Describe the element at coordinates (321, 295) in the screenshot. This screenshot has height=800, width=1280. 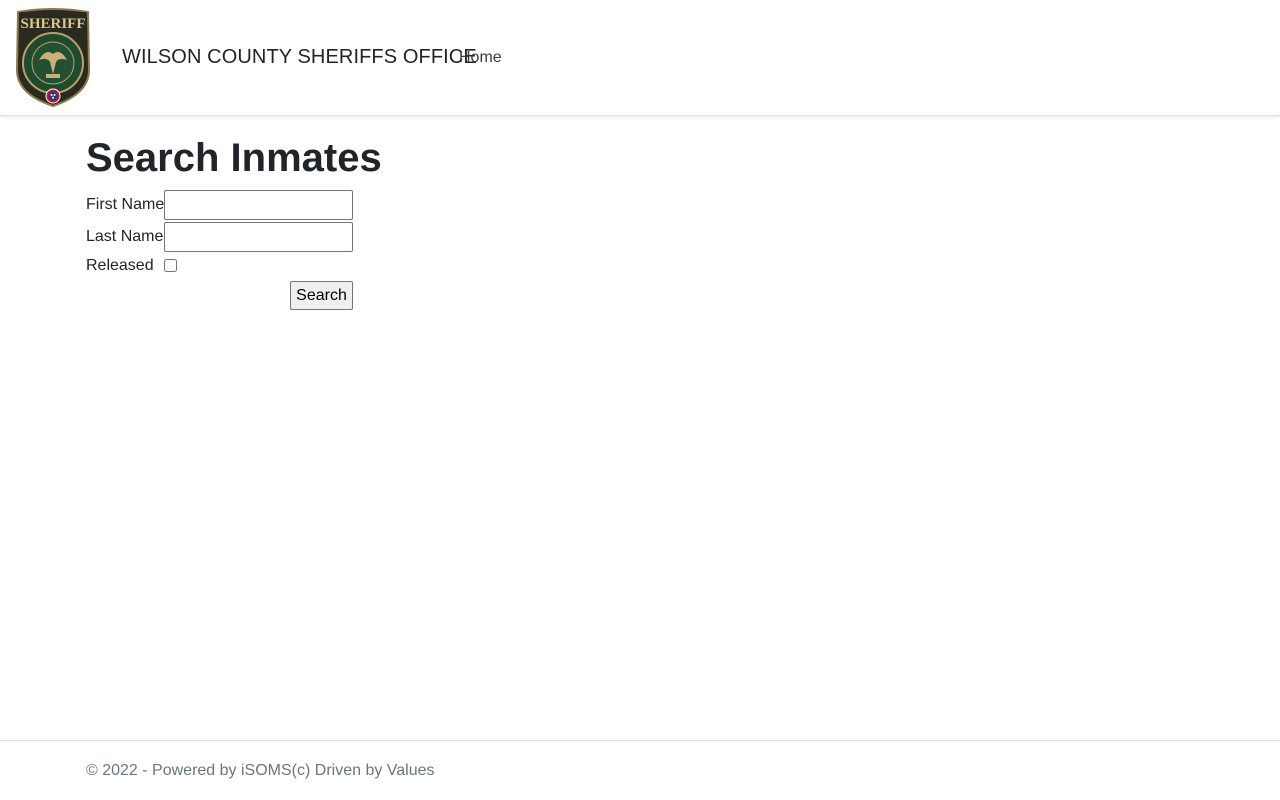
I see `search-button: Search` at that location.